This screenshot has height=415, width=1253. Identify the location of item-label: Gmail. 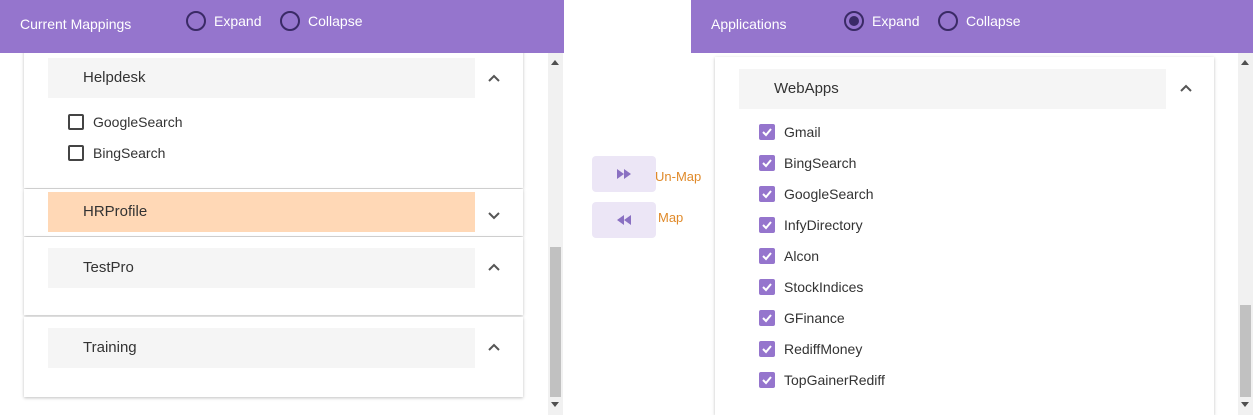
(802, 132).